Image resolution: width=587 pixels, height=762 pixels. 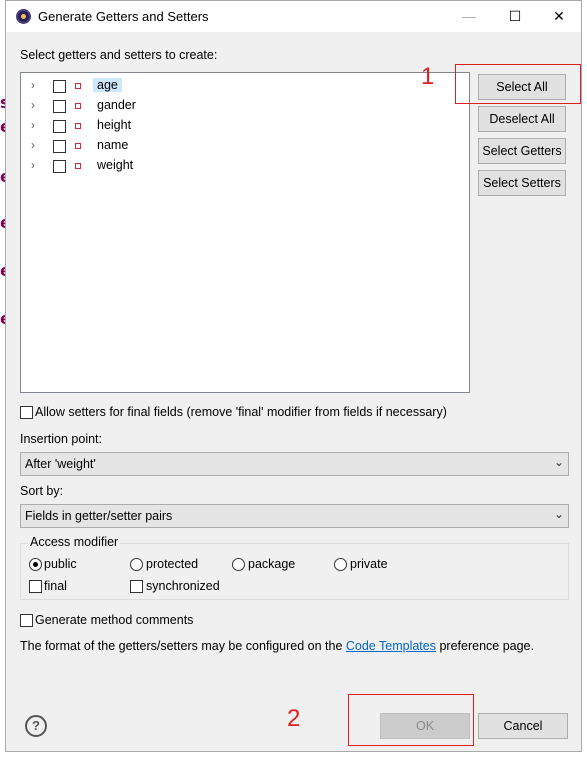 What do you see at coordinates (293, 16) in the screenshot?
I see `title-bar: Generate Getters and Setters — ☐ ✕` at bounding box center [293, 16].